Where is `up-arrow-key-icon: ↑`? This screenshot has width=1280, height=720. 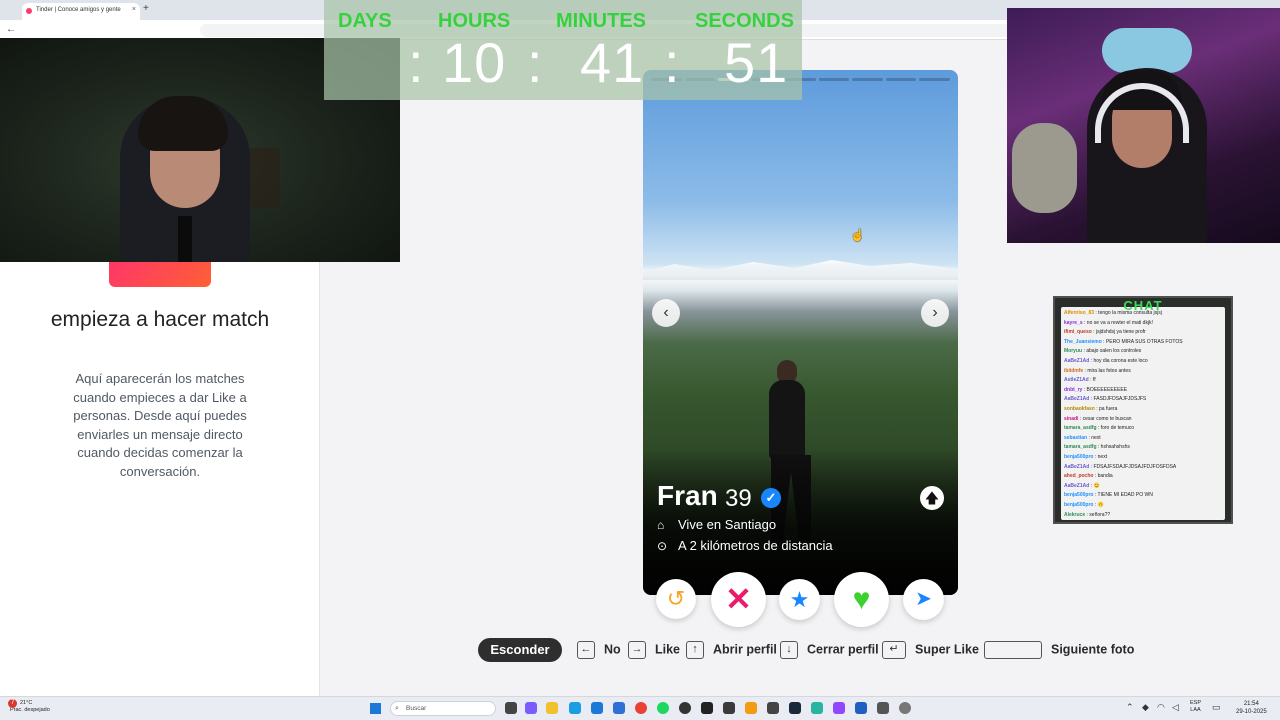
up-arrow-key-icon: ↑ is located at coordinates (695, 650).